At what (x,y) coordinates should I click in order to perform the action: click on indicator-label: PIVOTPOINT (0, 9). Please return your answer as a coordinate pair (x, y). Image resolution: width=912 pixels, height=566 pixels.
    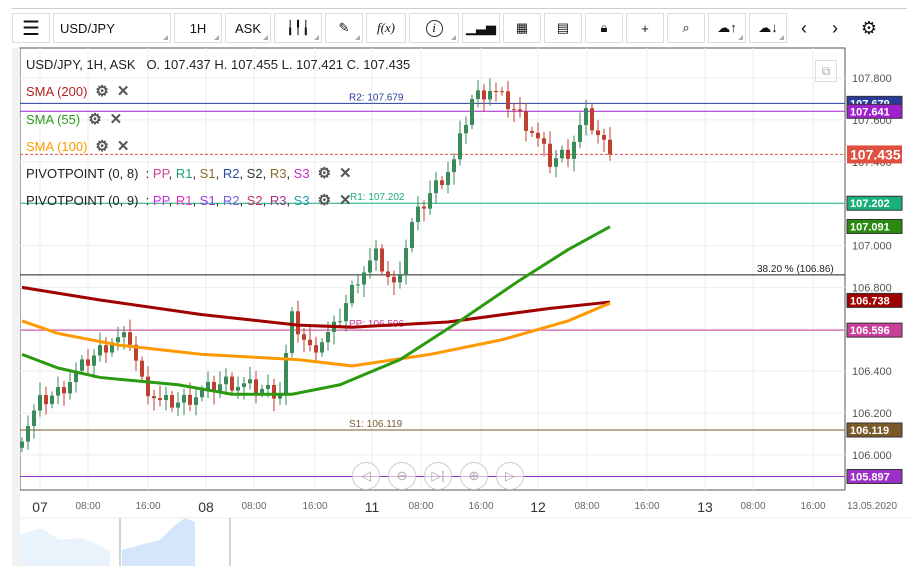
    Looking at the image, I should click on (82, 200).